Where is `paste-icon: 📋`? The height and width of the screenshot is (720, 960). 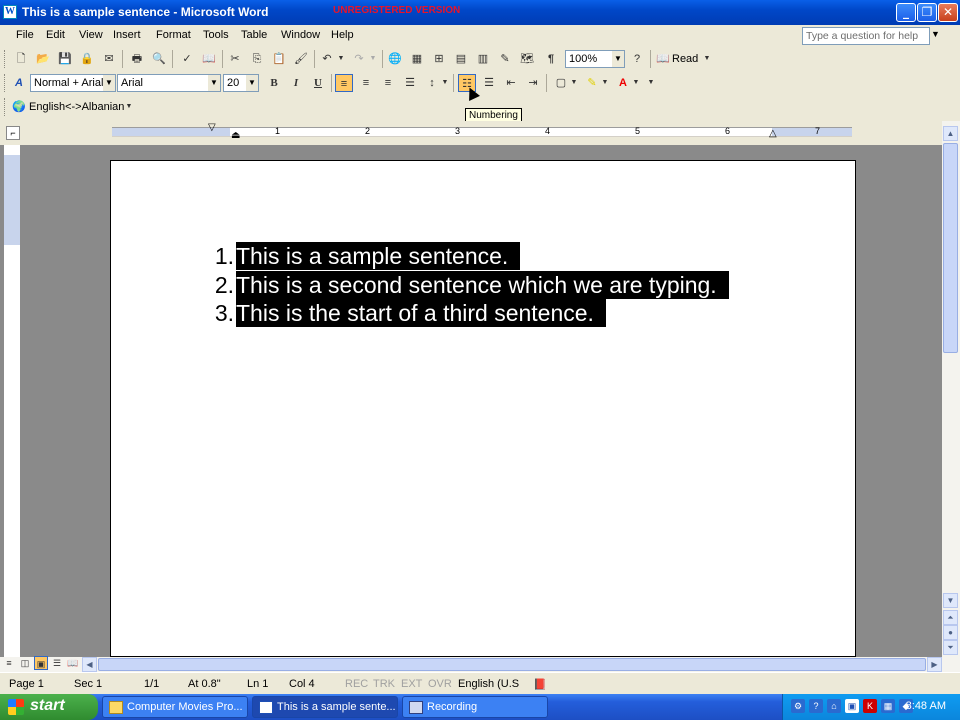 paste-icon: 📋 is located at coordinates (279, 59).